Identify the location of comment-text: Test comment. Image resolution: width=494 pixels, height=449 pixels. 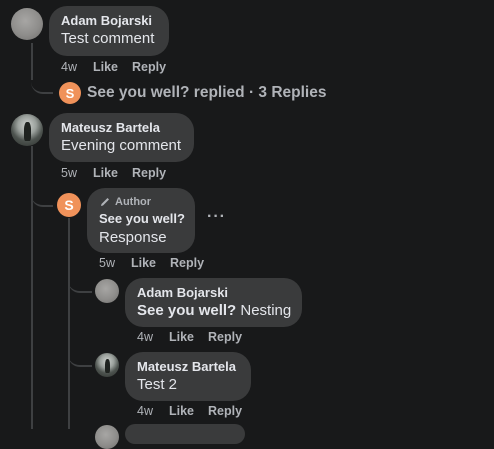
(108, 38).